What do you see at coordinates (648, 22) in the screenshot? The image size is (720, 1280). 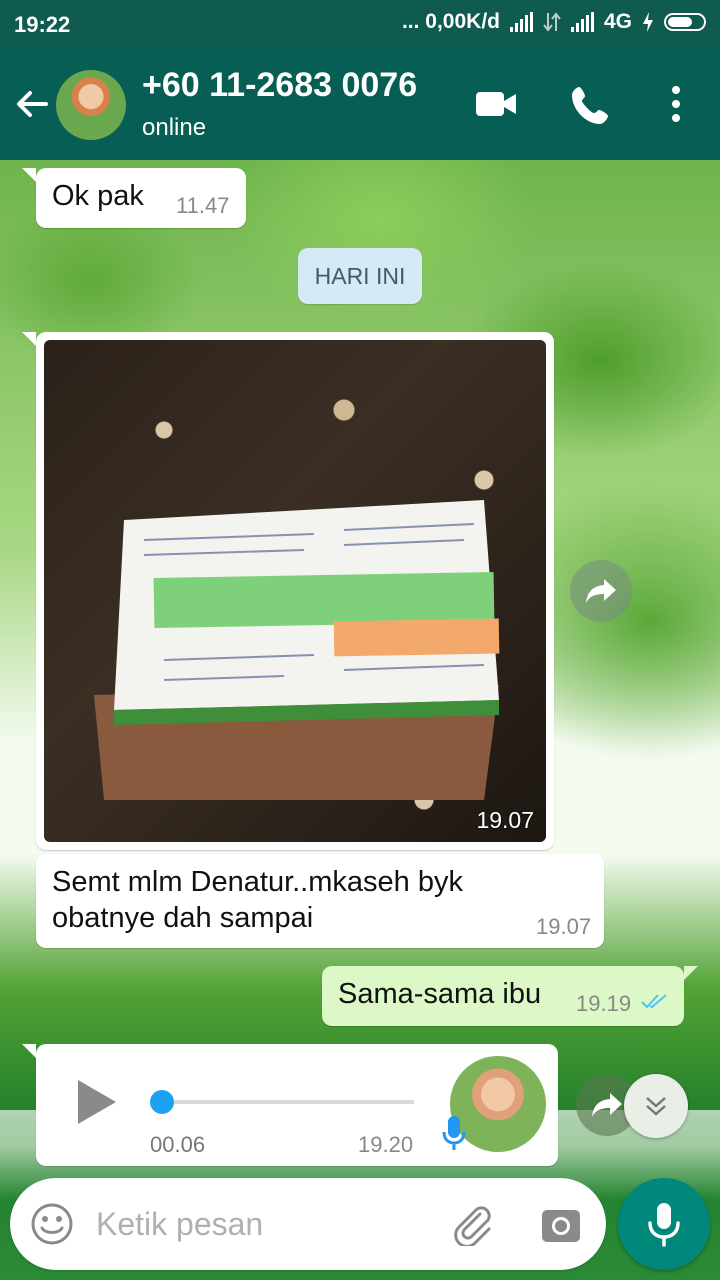 I see `charging-icon` at bounding box center [648, 22].